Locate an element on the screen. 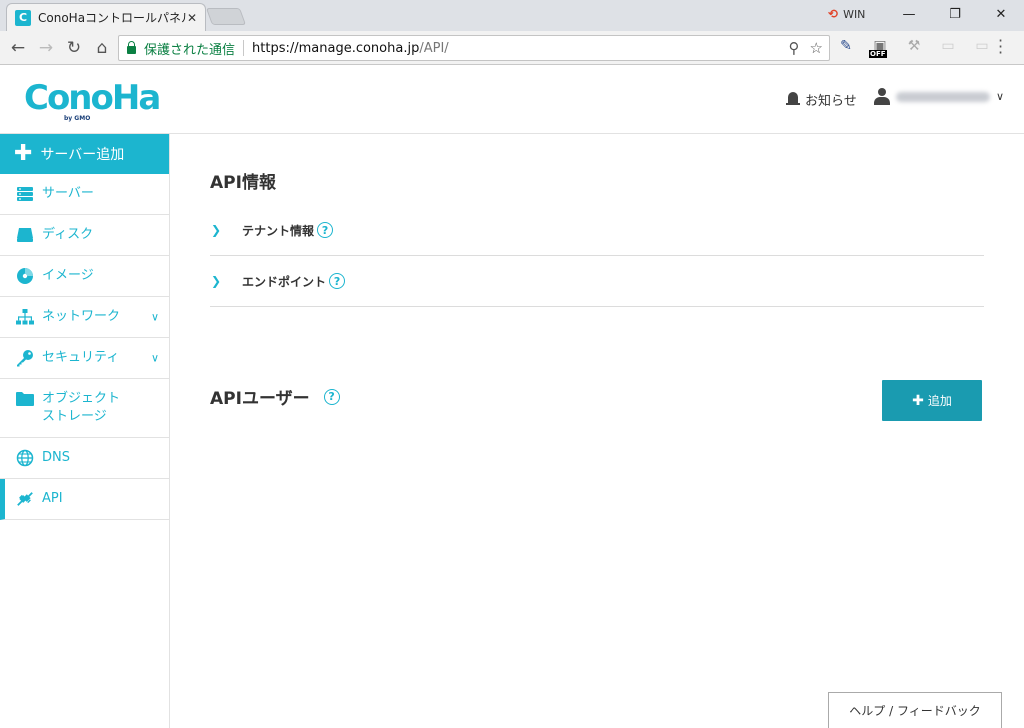 The height and width of the screenshot is (728, 1024). off-badge: OFF is located at coordinates (878, 54).